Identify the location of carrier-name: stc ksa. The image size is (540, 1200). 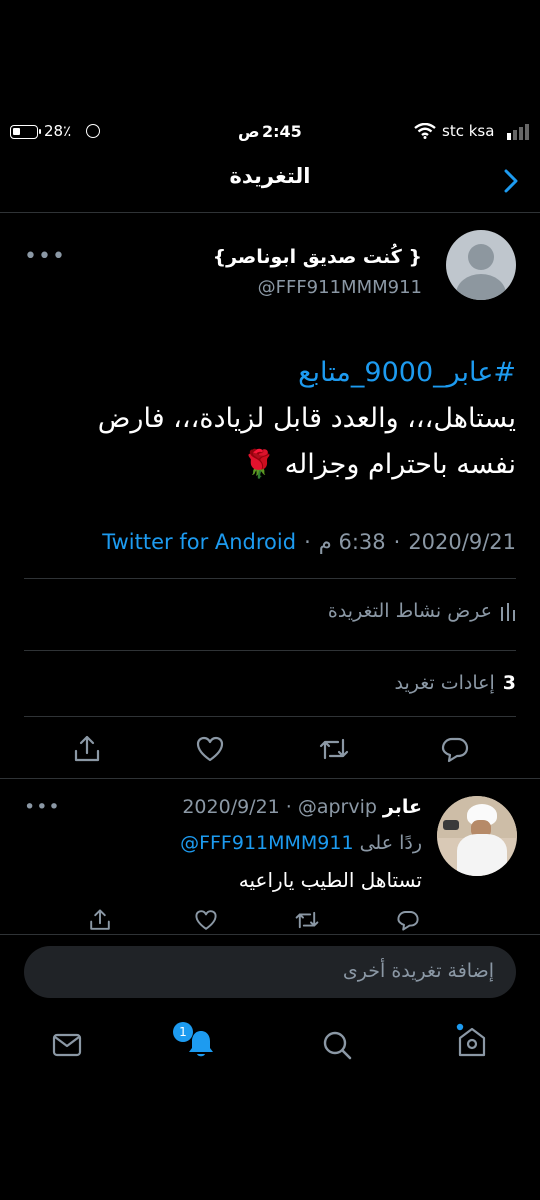
(468, 131).